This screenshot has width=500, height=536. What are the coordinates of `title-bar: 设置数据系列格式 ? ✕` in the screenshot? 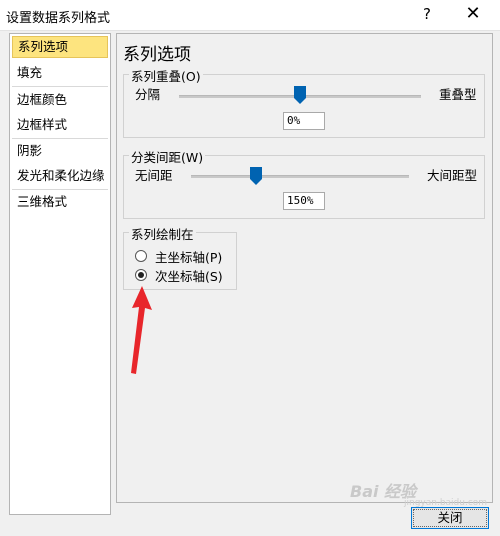 It's located at (250, 15).